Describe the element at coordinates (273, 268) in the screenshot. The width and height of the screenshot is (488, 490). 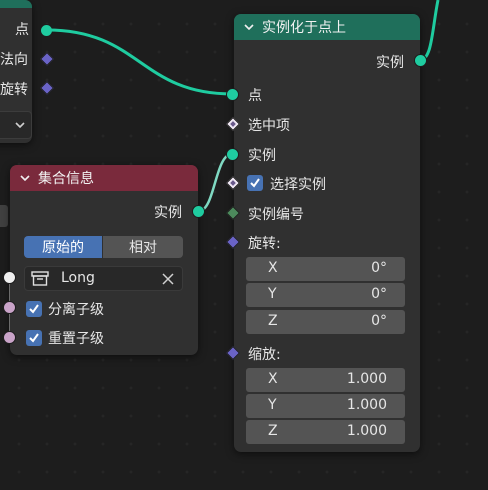
I see `rotation-x-axis: X` at that location.